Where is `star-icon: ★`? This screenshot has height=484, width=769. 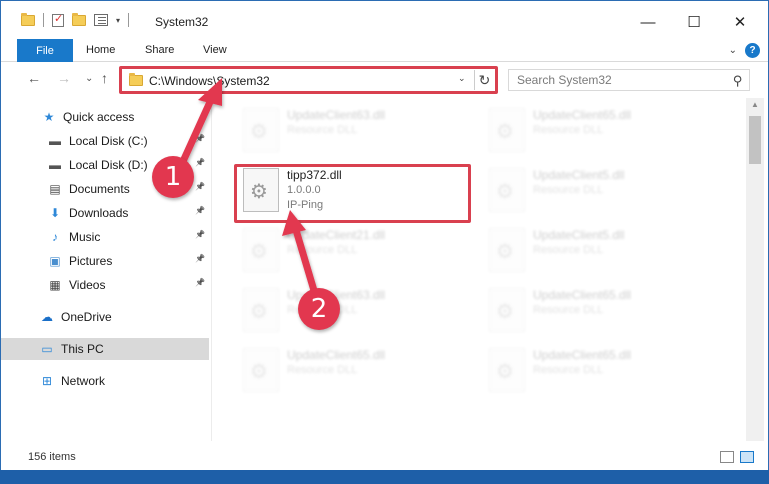 star-icon: ★ is located at coordinates (49, 117).